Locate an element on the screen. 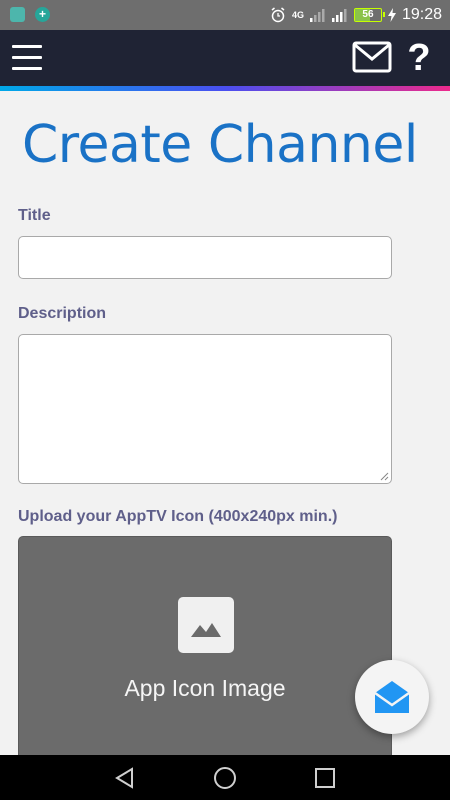 This screenshot has height=800, width=450. battery-icon: 56 is located at coordinates (369, 15).